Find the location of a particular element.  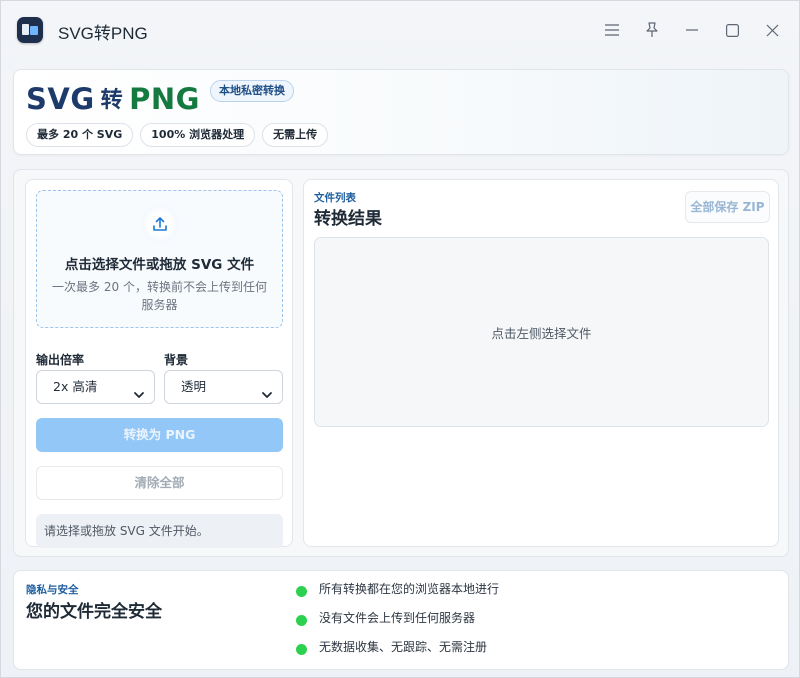

brand-png-text: PNG is located at coordinates (164, 99).